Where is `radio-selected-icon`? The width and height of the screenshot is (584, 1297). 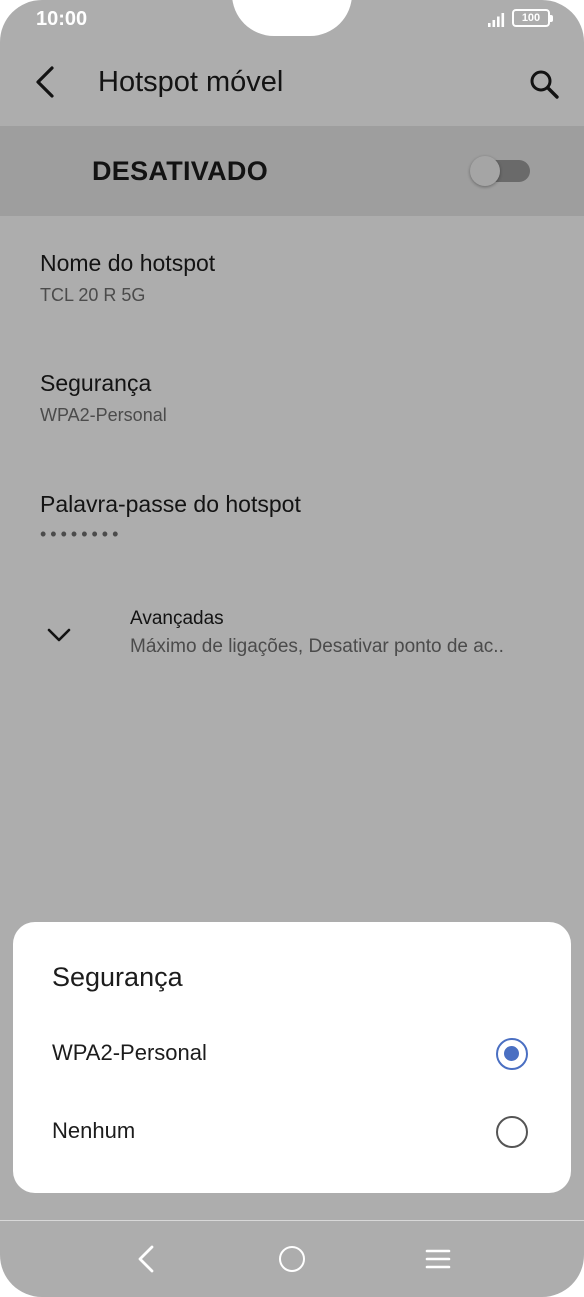
radio-selected-icon is located at coordinates (512, 1054).